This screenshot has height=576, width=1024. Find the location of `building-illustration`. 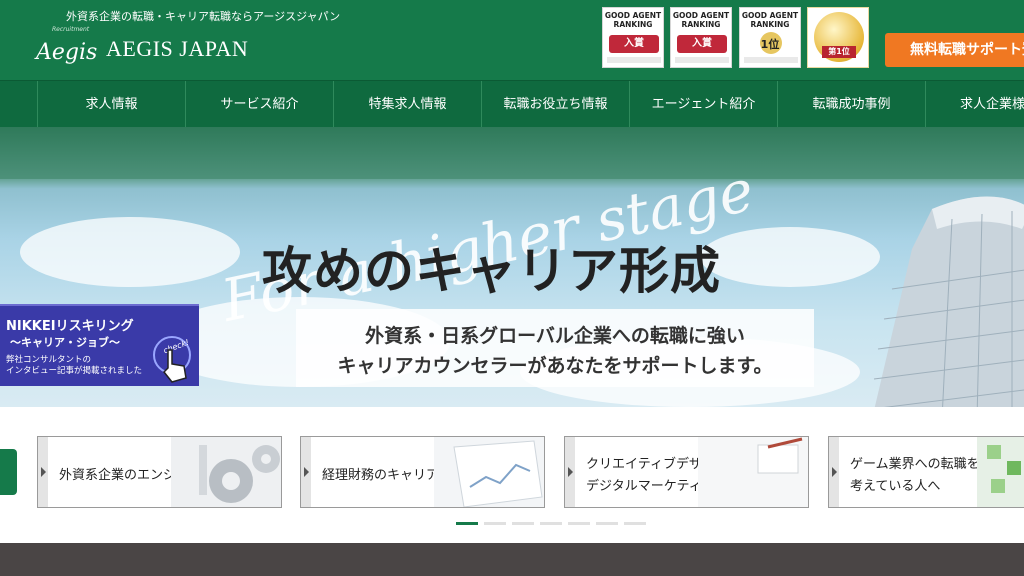

building-illustration is located at coordinates (948, 301).